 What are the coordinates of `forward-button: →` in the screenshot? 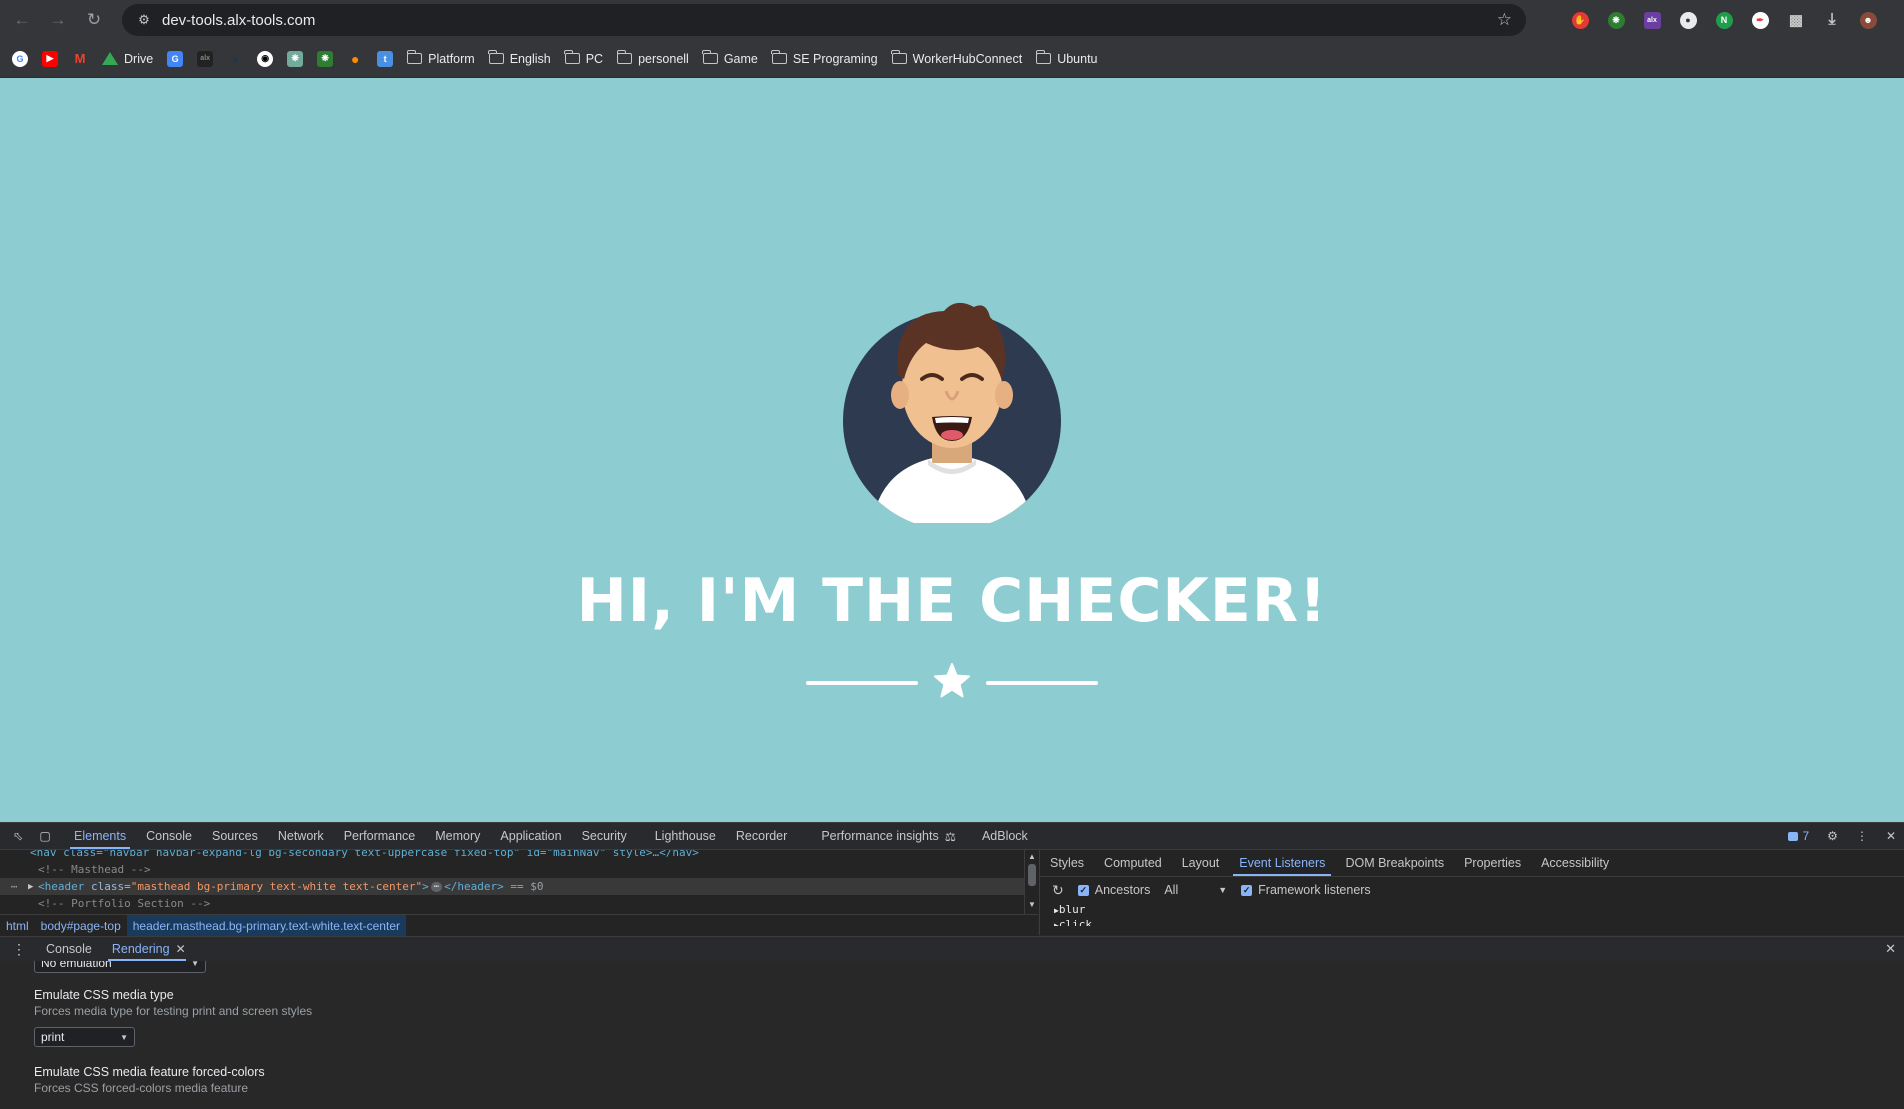 It's located at (58, 20).